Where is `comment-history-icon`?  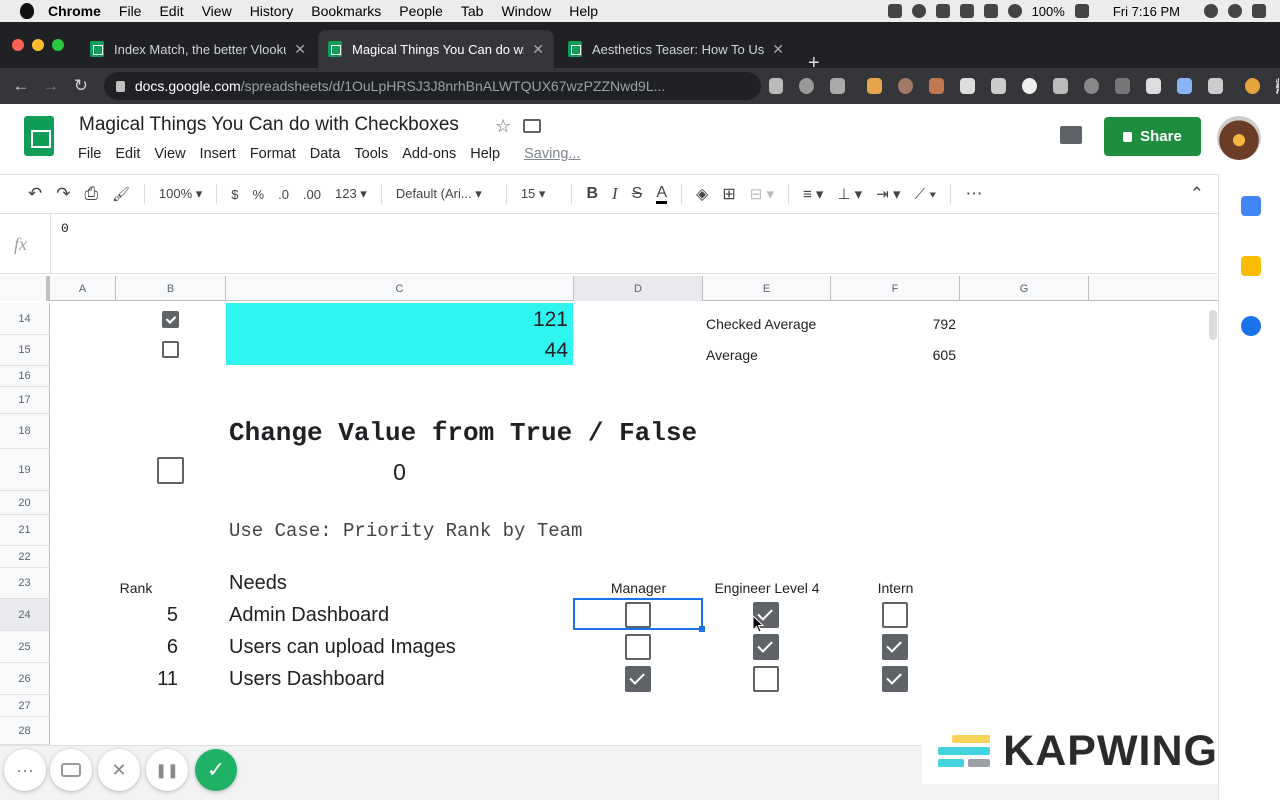 comment-history-icon is located at coordinates (1071, 135).